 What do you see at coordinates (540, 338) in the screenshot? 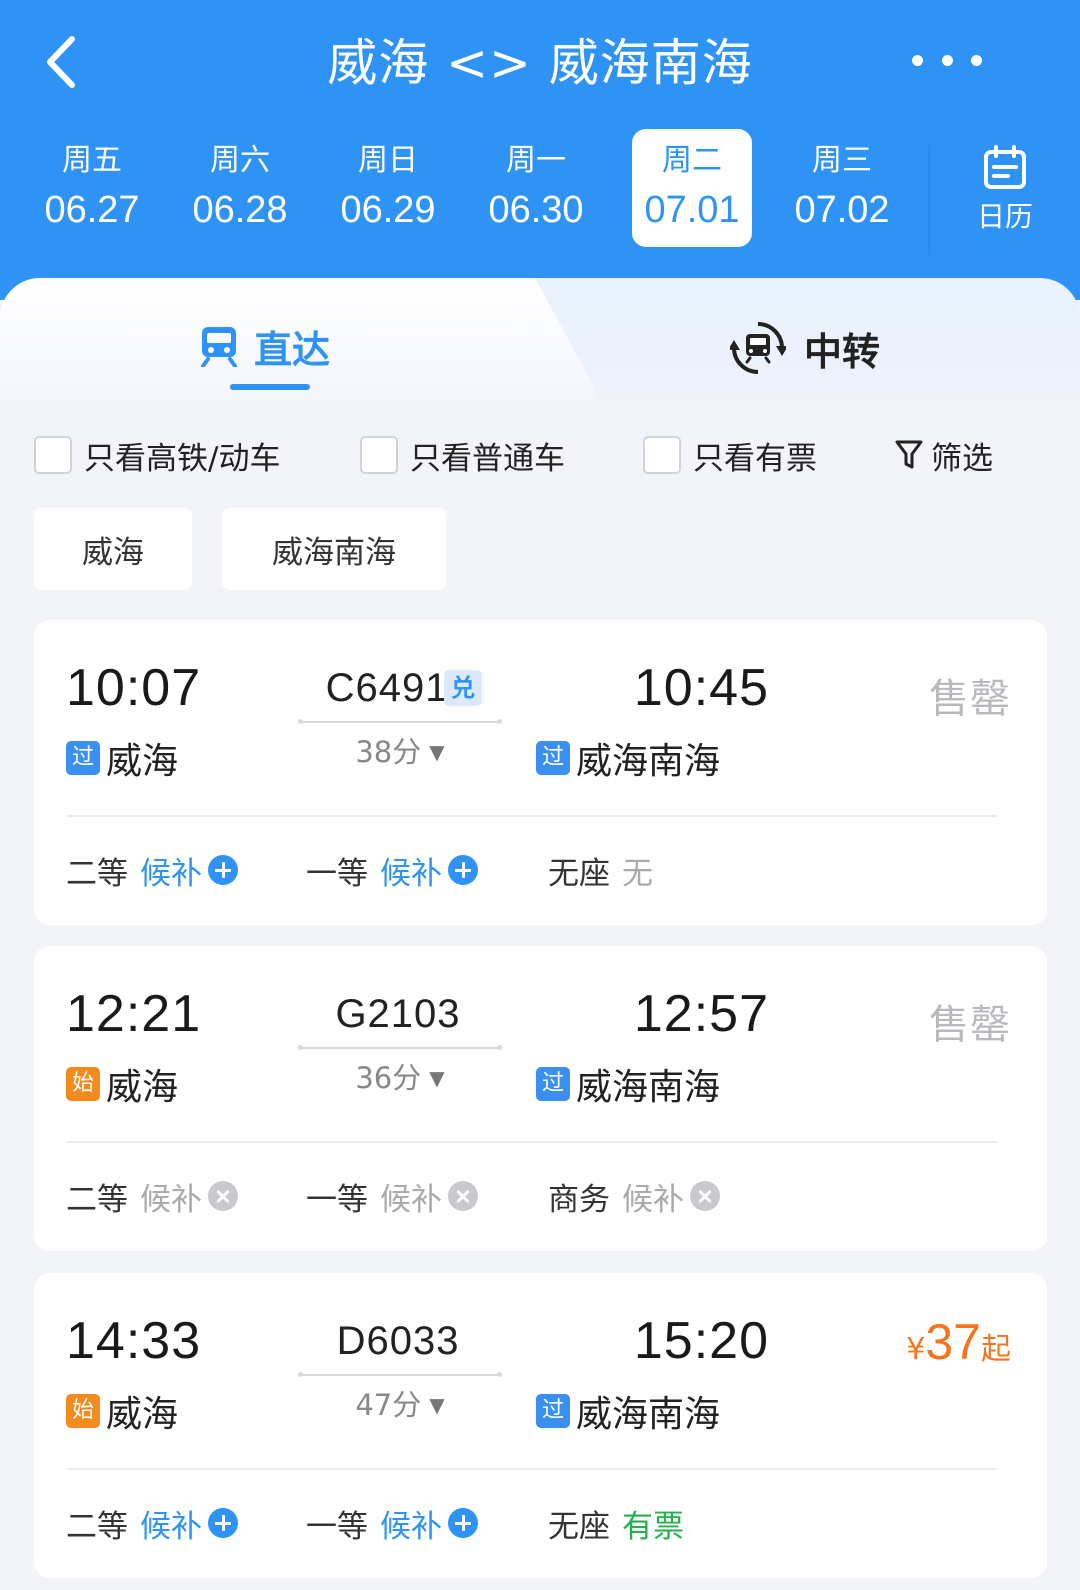
I see `route-type-tabs: 直达 中转` at bounding box center [540, 338].